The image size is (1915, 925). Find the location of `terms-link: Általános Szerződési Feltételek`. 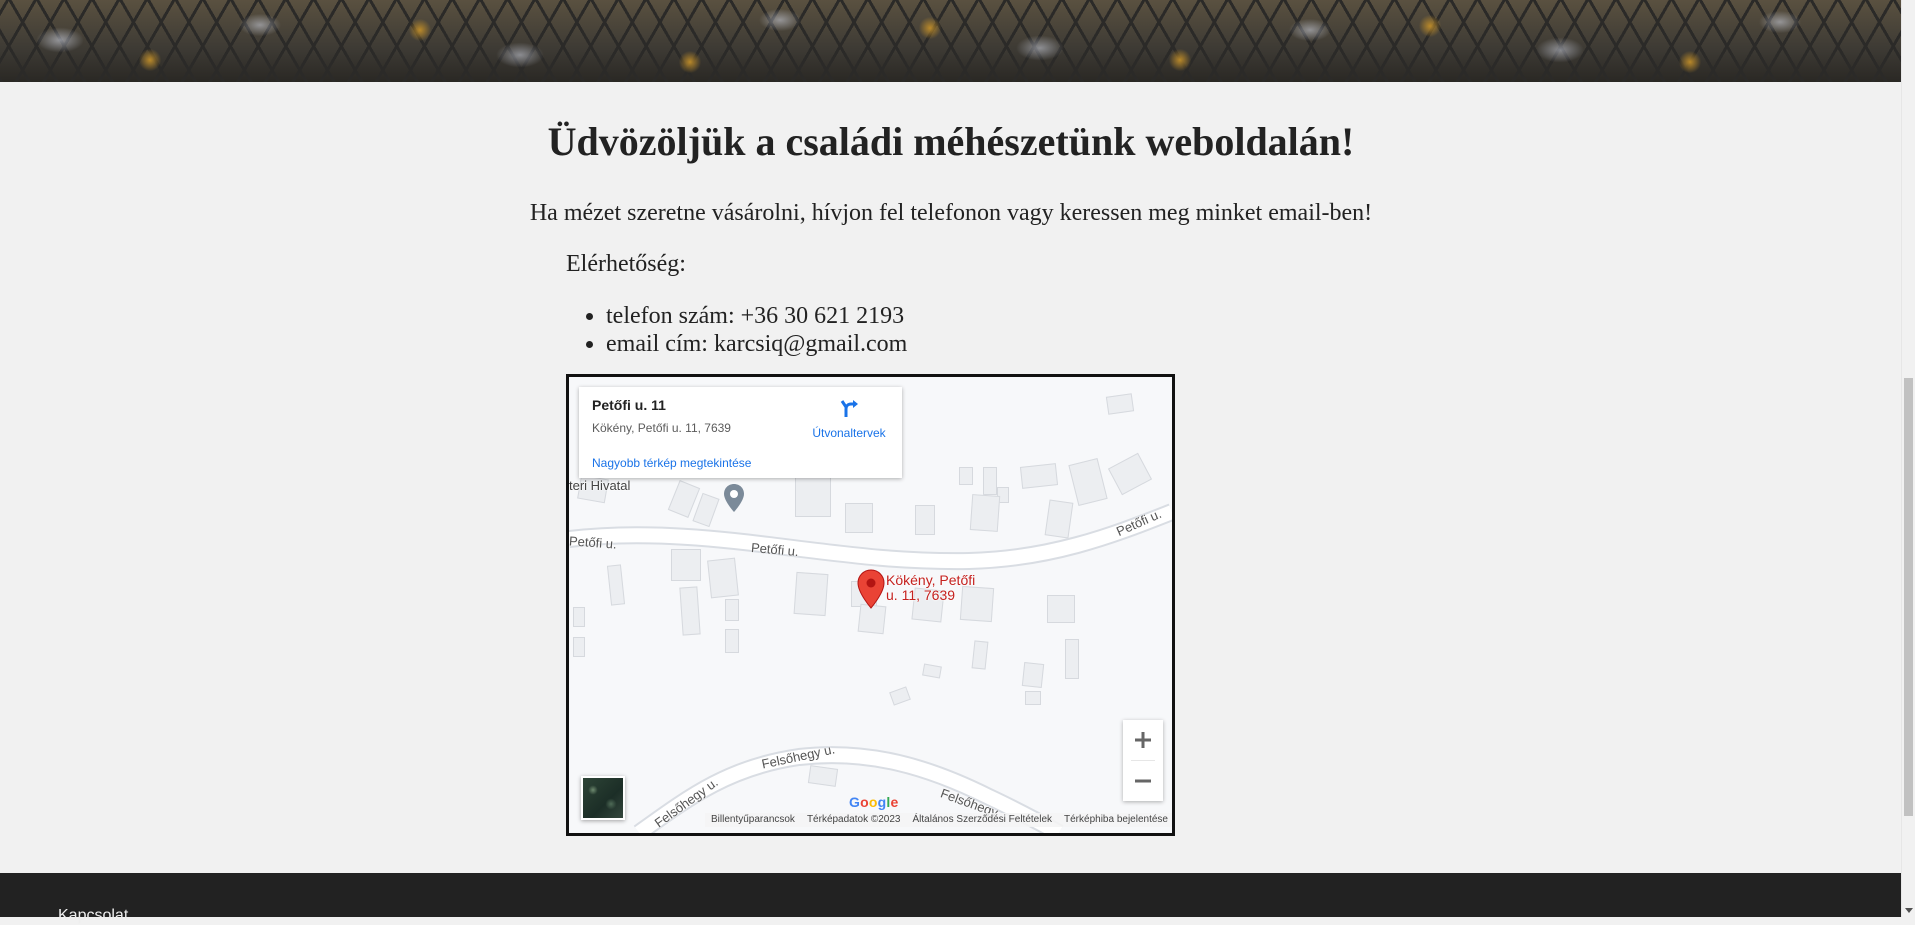

terms-link: Általános Szerződési Feltételek is located at coordinates (982, 820).